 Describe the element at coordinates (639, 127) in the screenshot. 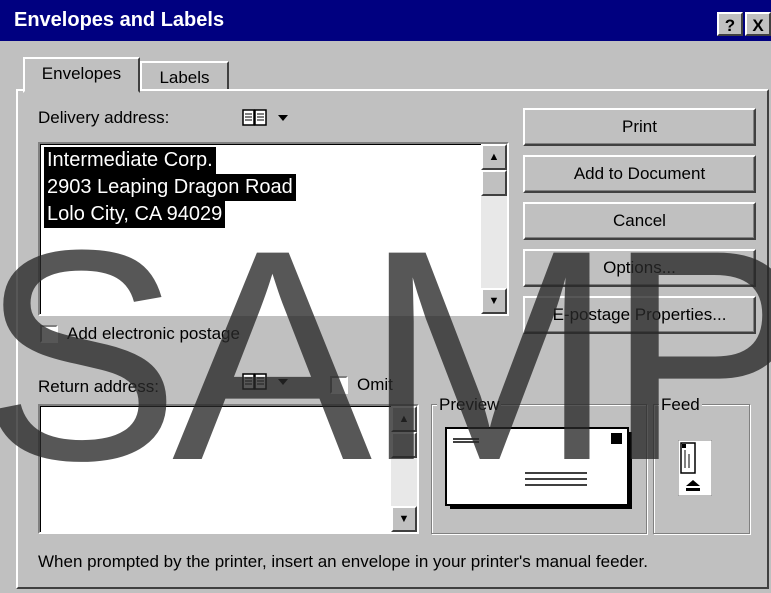

I see `print-button: Print` at that location.